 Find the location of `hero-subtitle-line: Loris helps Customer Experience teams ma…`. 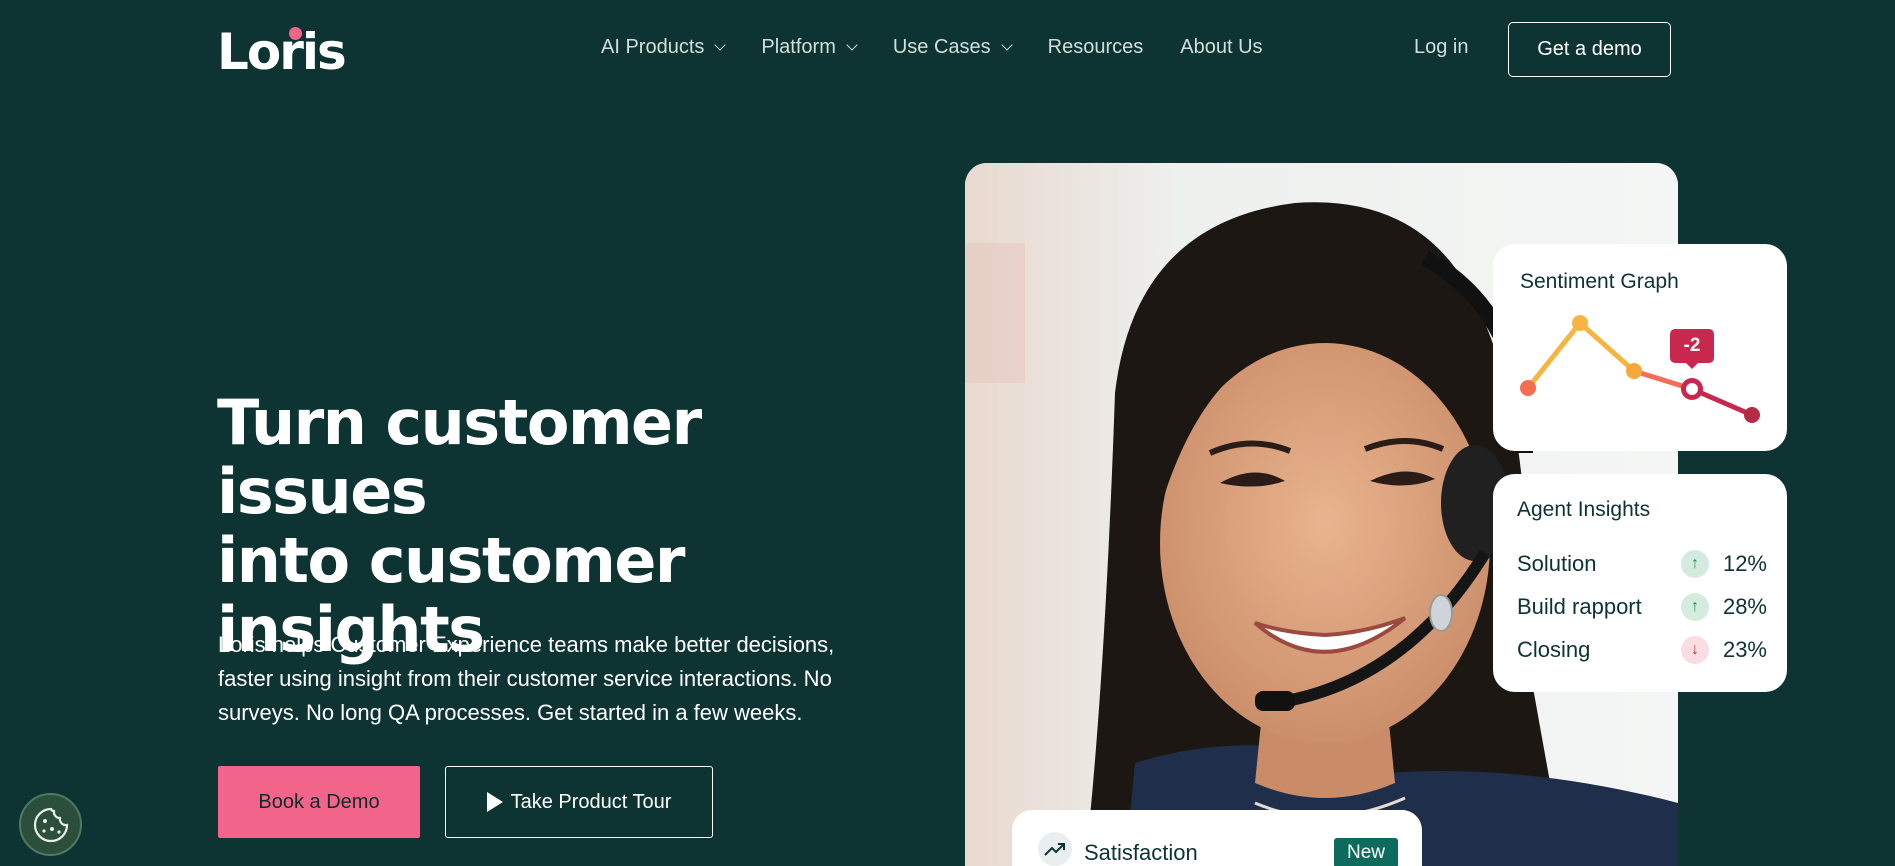

hero-subtitle-line: Loris helps Customer Experience teams ma… is located at coordinates (526, 644).